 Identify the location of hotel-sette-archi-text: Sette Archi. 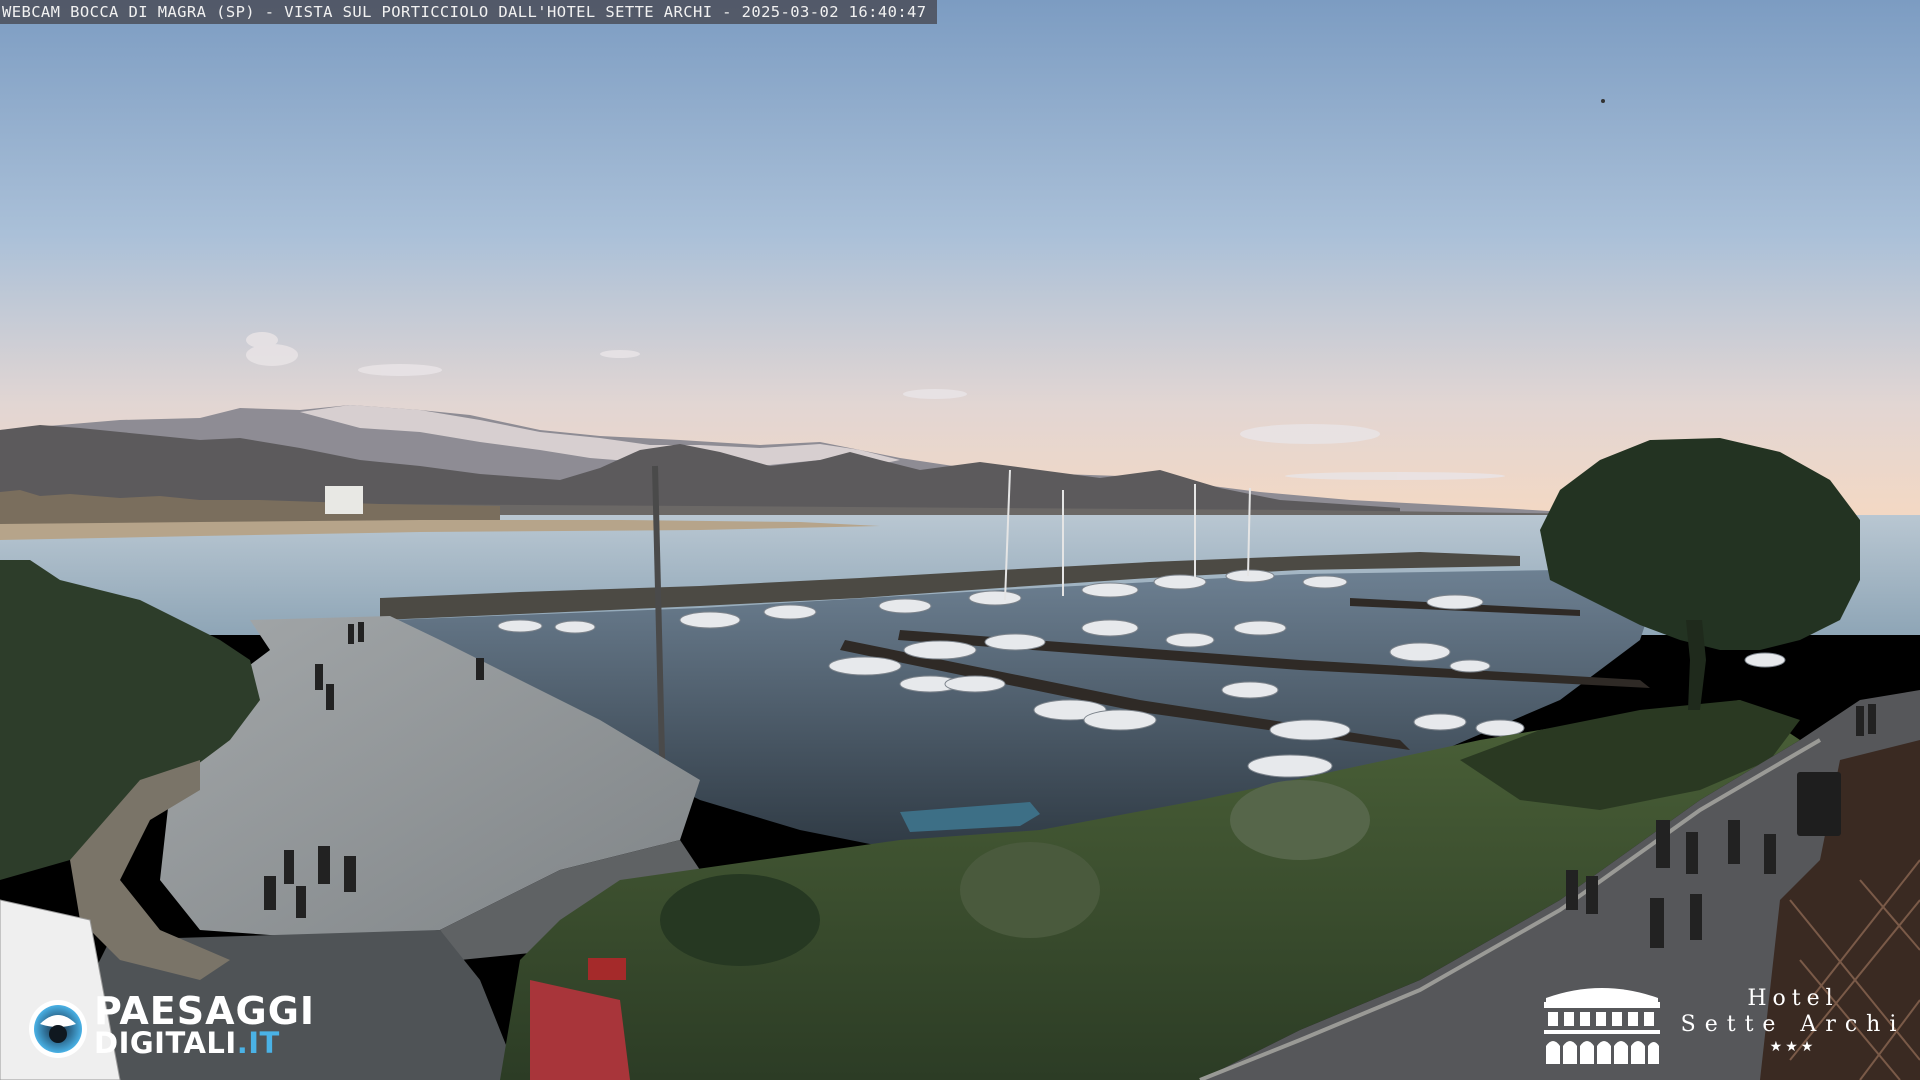
(1793, 1024).